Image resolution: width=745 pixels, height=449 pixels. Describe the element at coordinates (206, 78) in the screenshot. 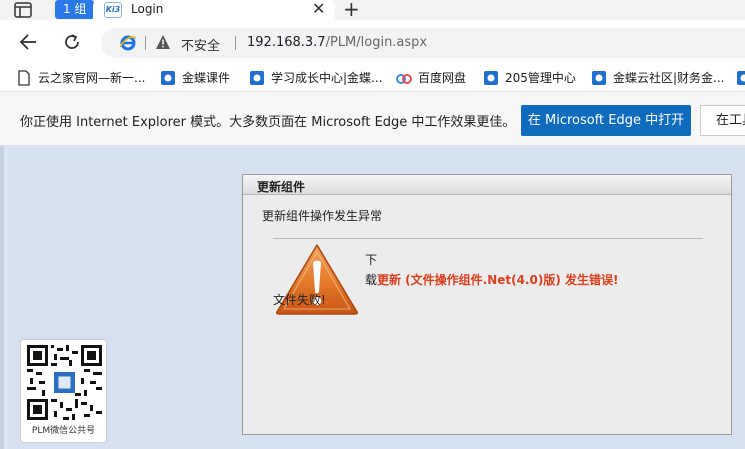

I see `favorite-label: 金蝶课件` at that location.